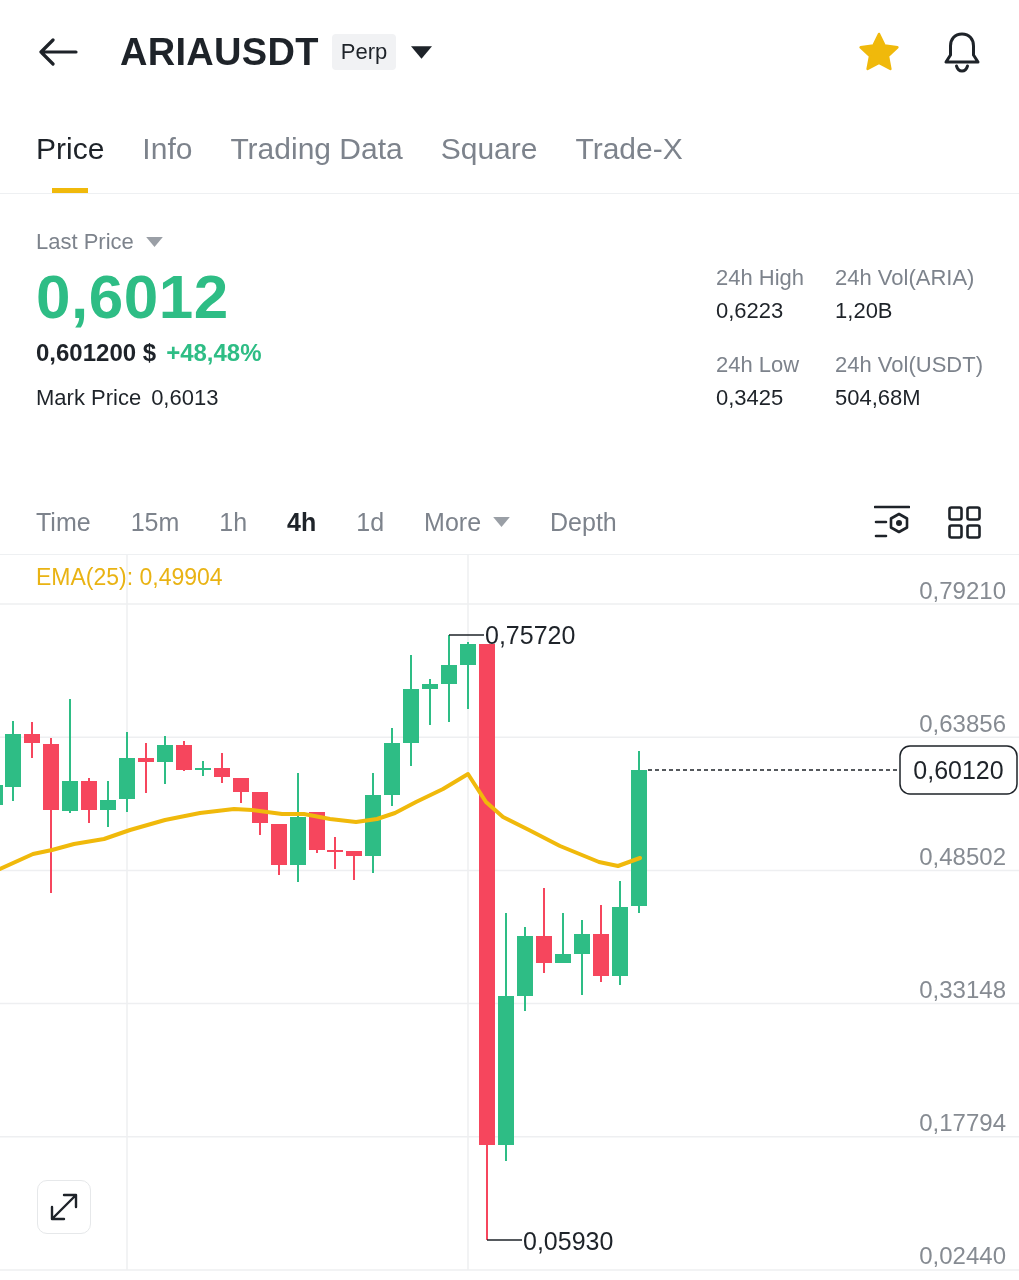 This screenshot has width=1019, height=1280. Describe the element at coordinates (962, 723) in the screenshot. I see `y-axis-label: 0,63856` at that location.